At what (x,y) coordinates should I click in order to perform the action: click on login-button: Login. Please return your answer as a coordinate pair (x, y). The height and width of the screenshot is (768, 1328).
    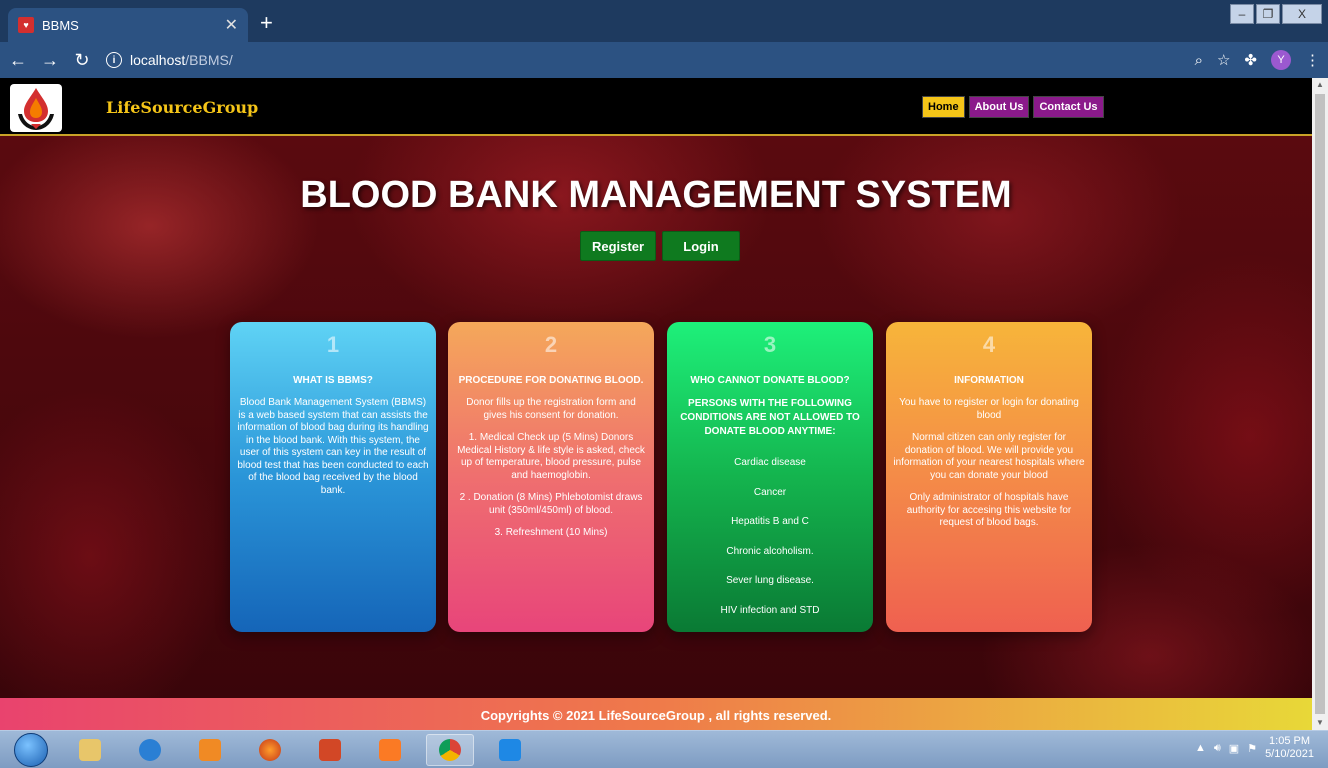
    Looking at the image, I should click on (701, 246).